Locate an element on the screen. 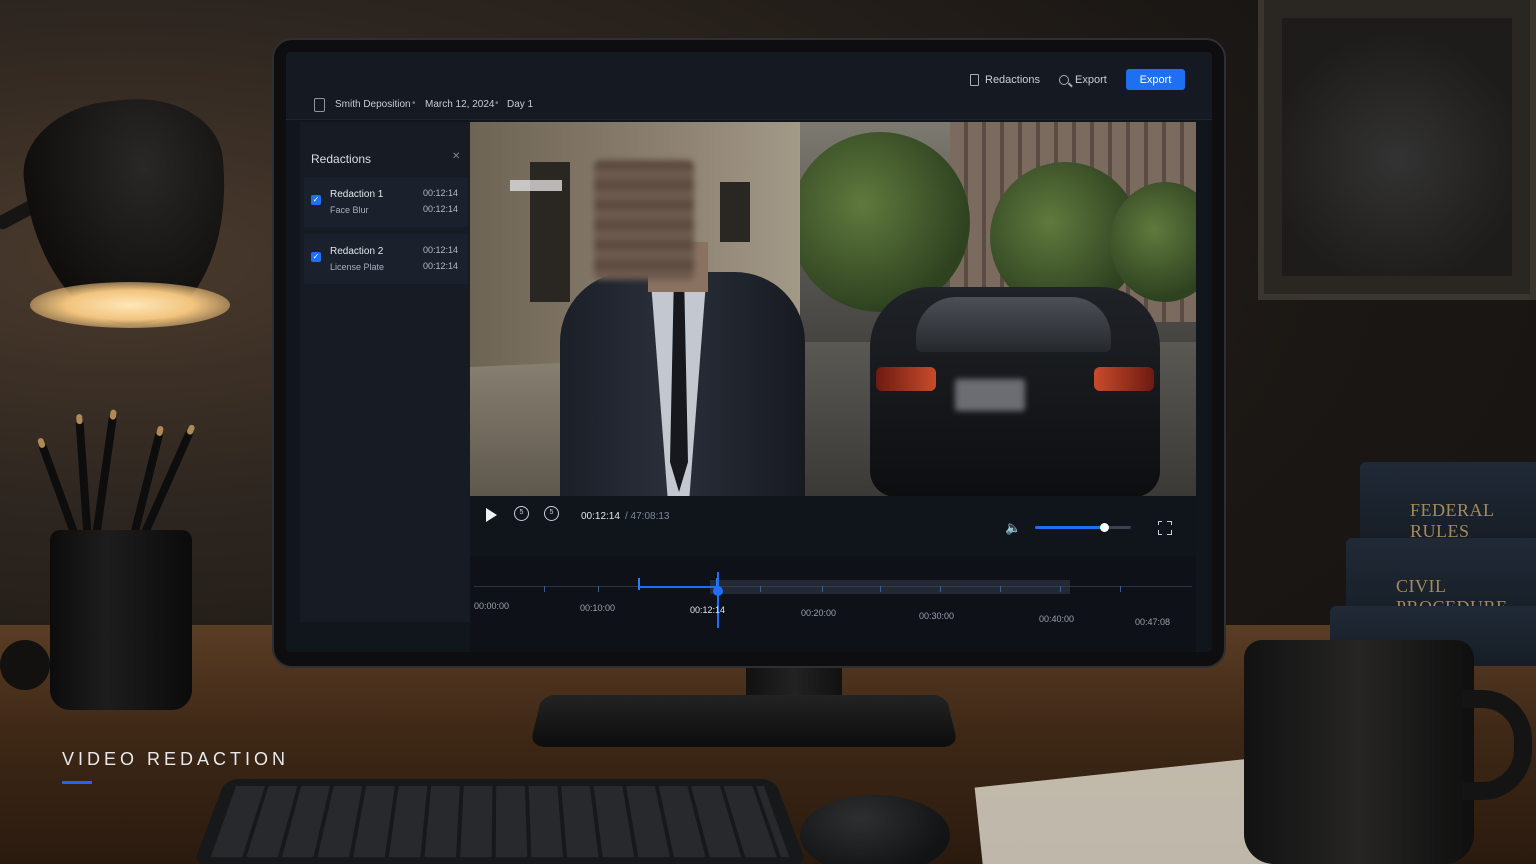 The image size is (1536, 864). timeline-label: 00:10:00 is located at coordinates (598, 608).